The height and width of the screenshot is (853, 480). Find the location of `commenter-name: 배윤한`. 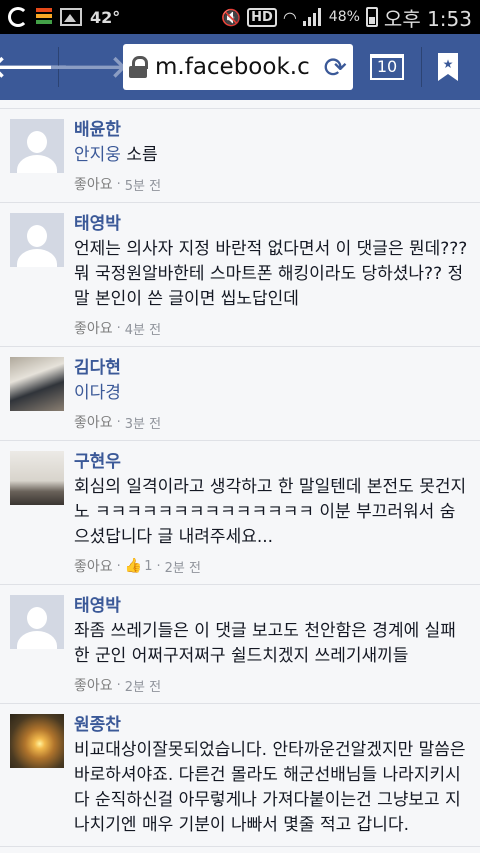

commenter-name: 배윤한 is located at coordinates (272, 130).